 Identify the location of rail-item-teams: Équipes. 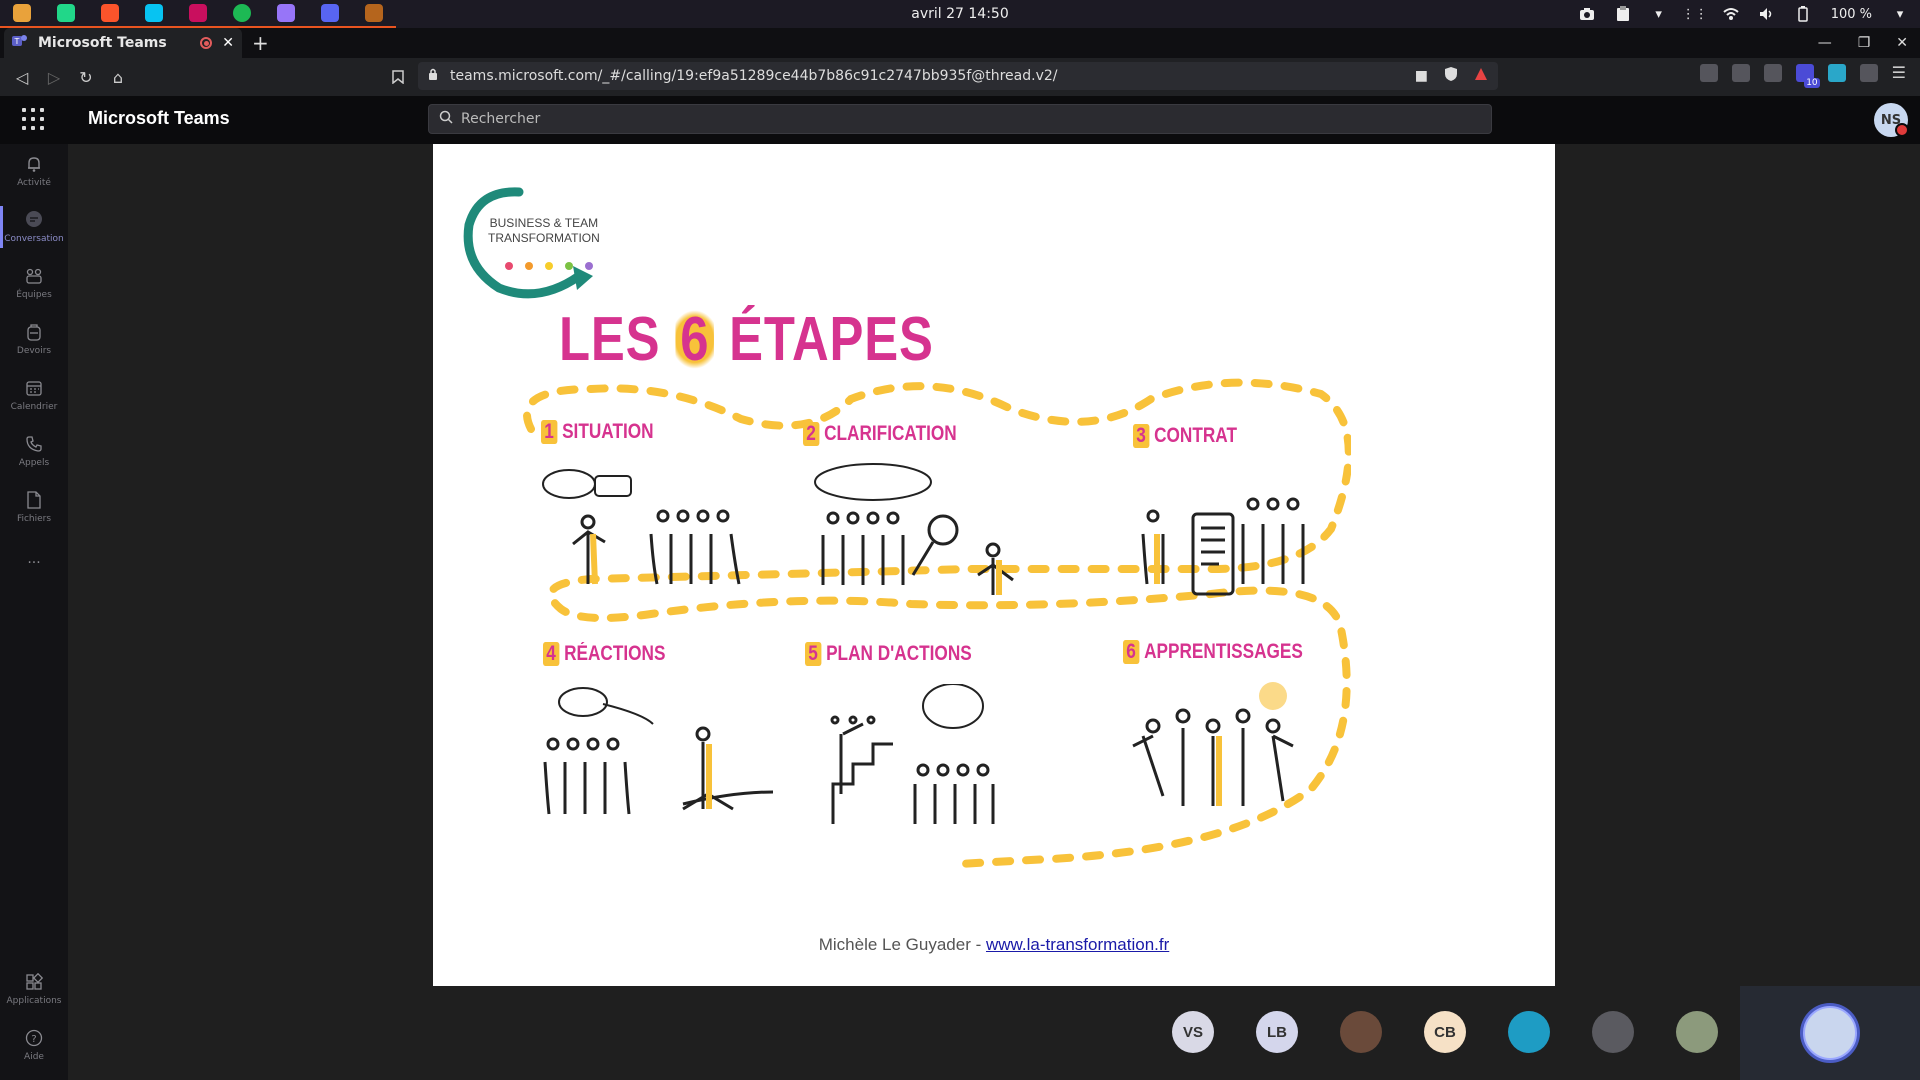
(34, 283).